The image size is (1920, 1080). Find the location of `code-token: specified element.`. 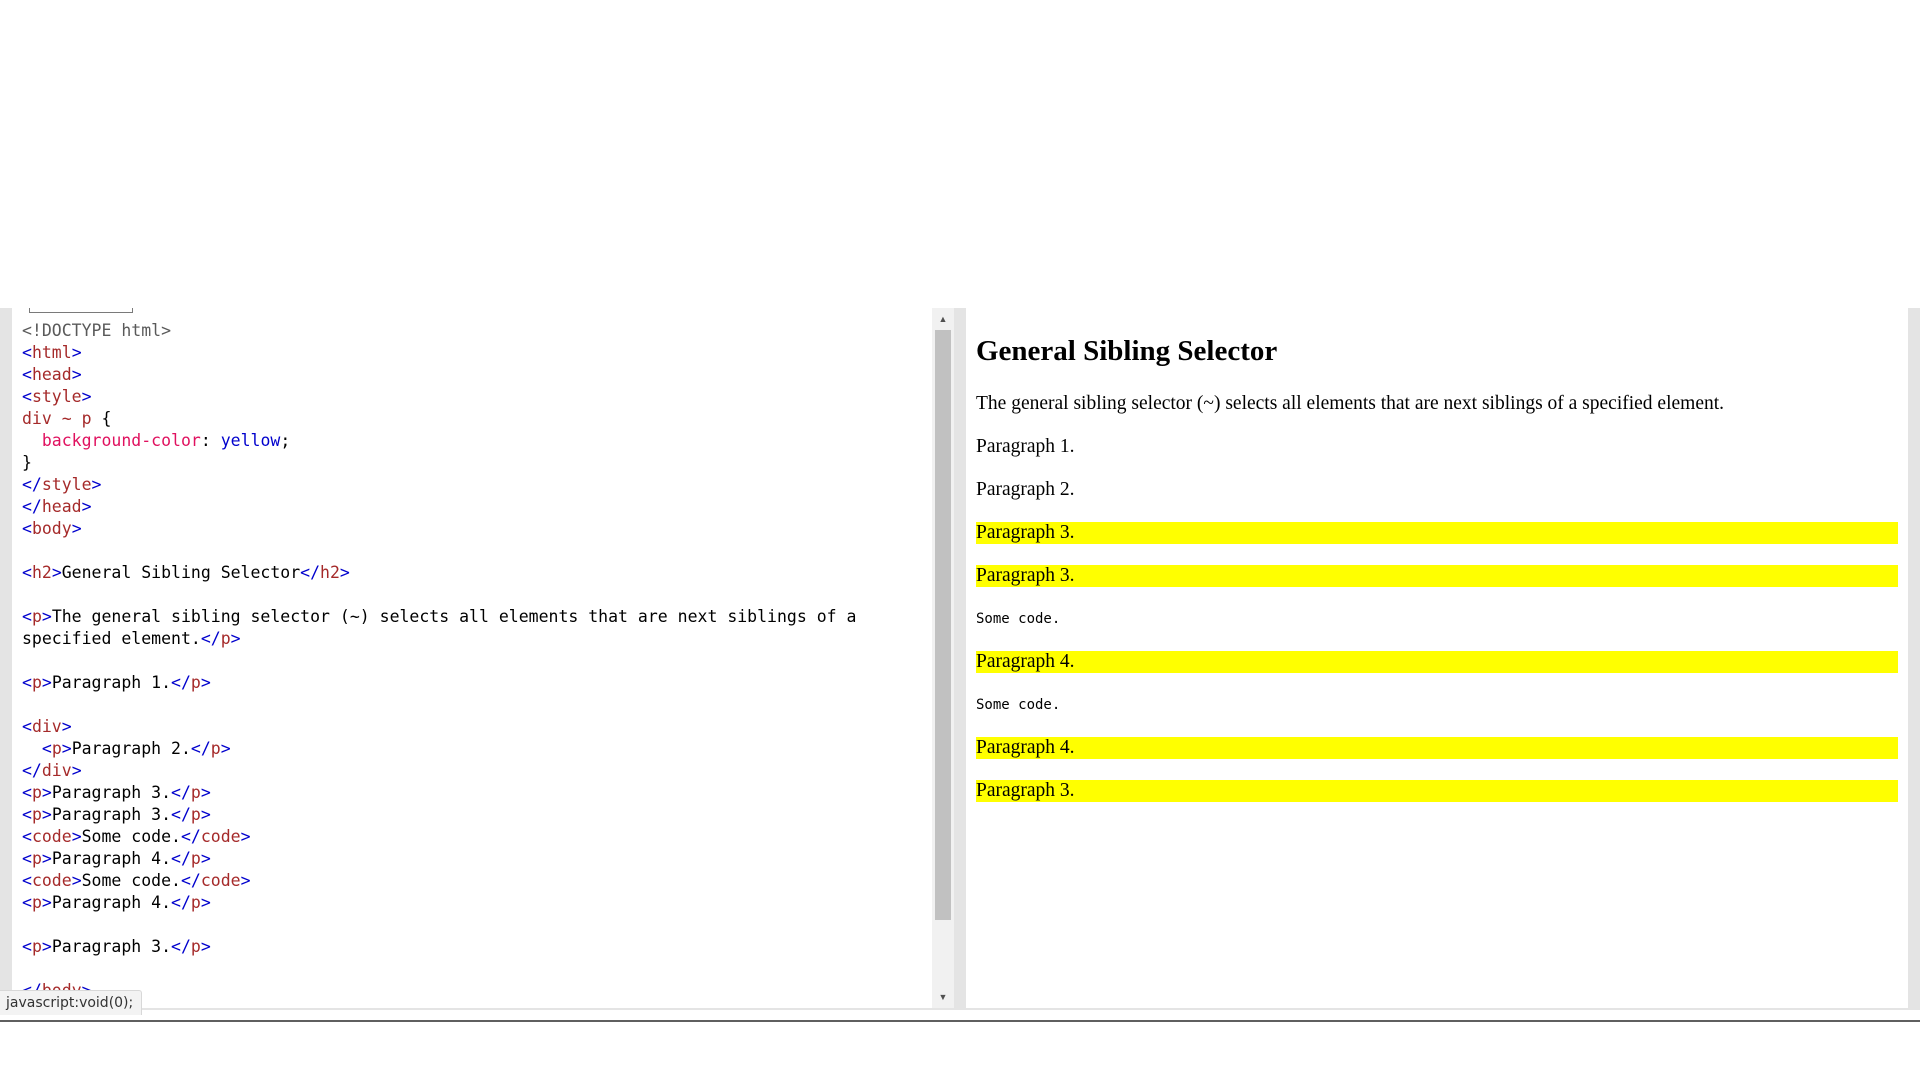

code-token: specified element. is located at coordinates (111, 638).